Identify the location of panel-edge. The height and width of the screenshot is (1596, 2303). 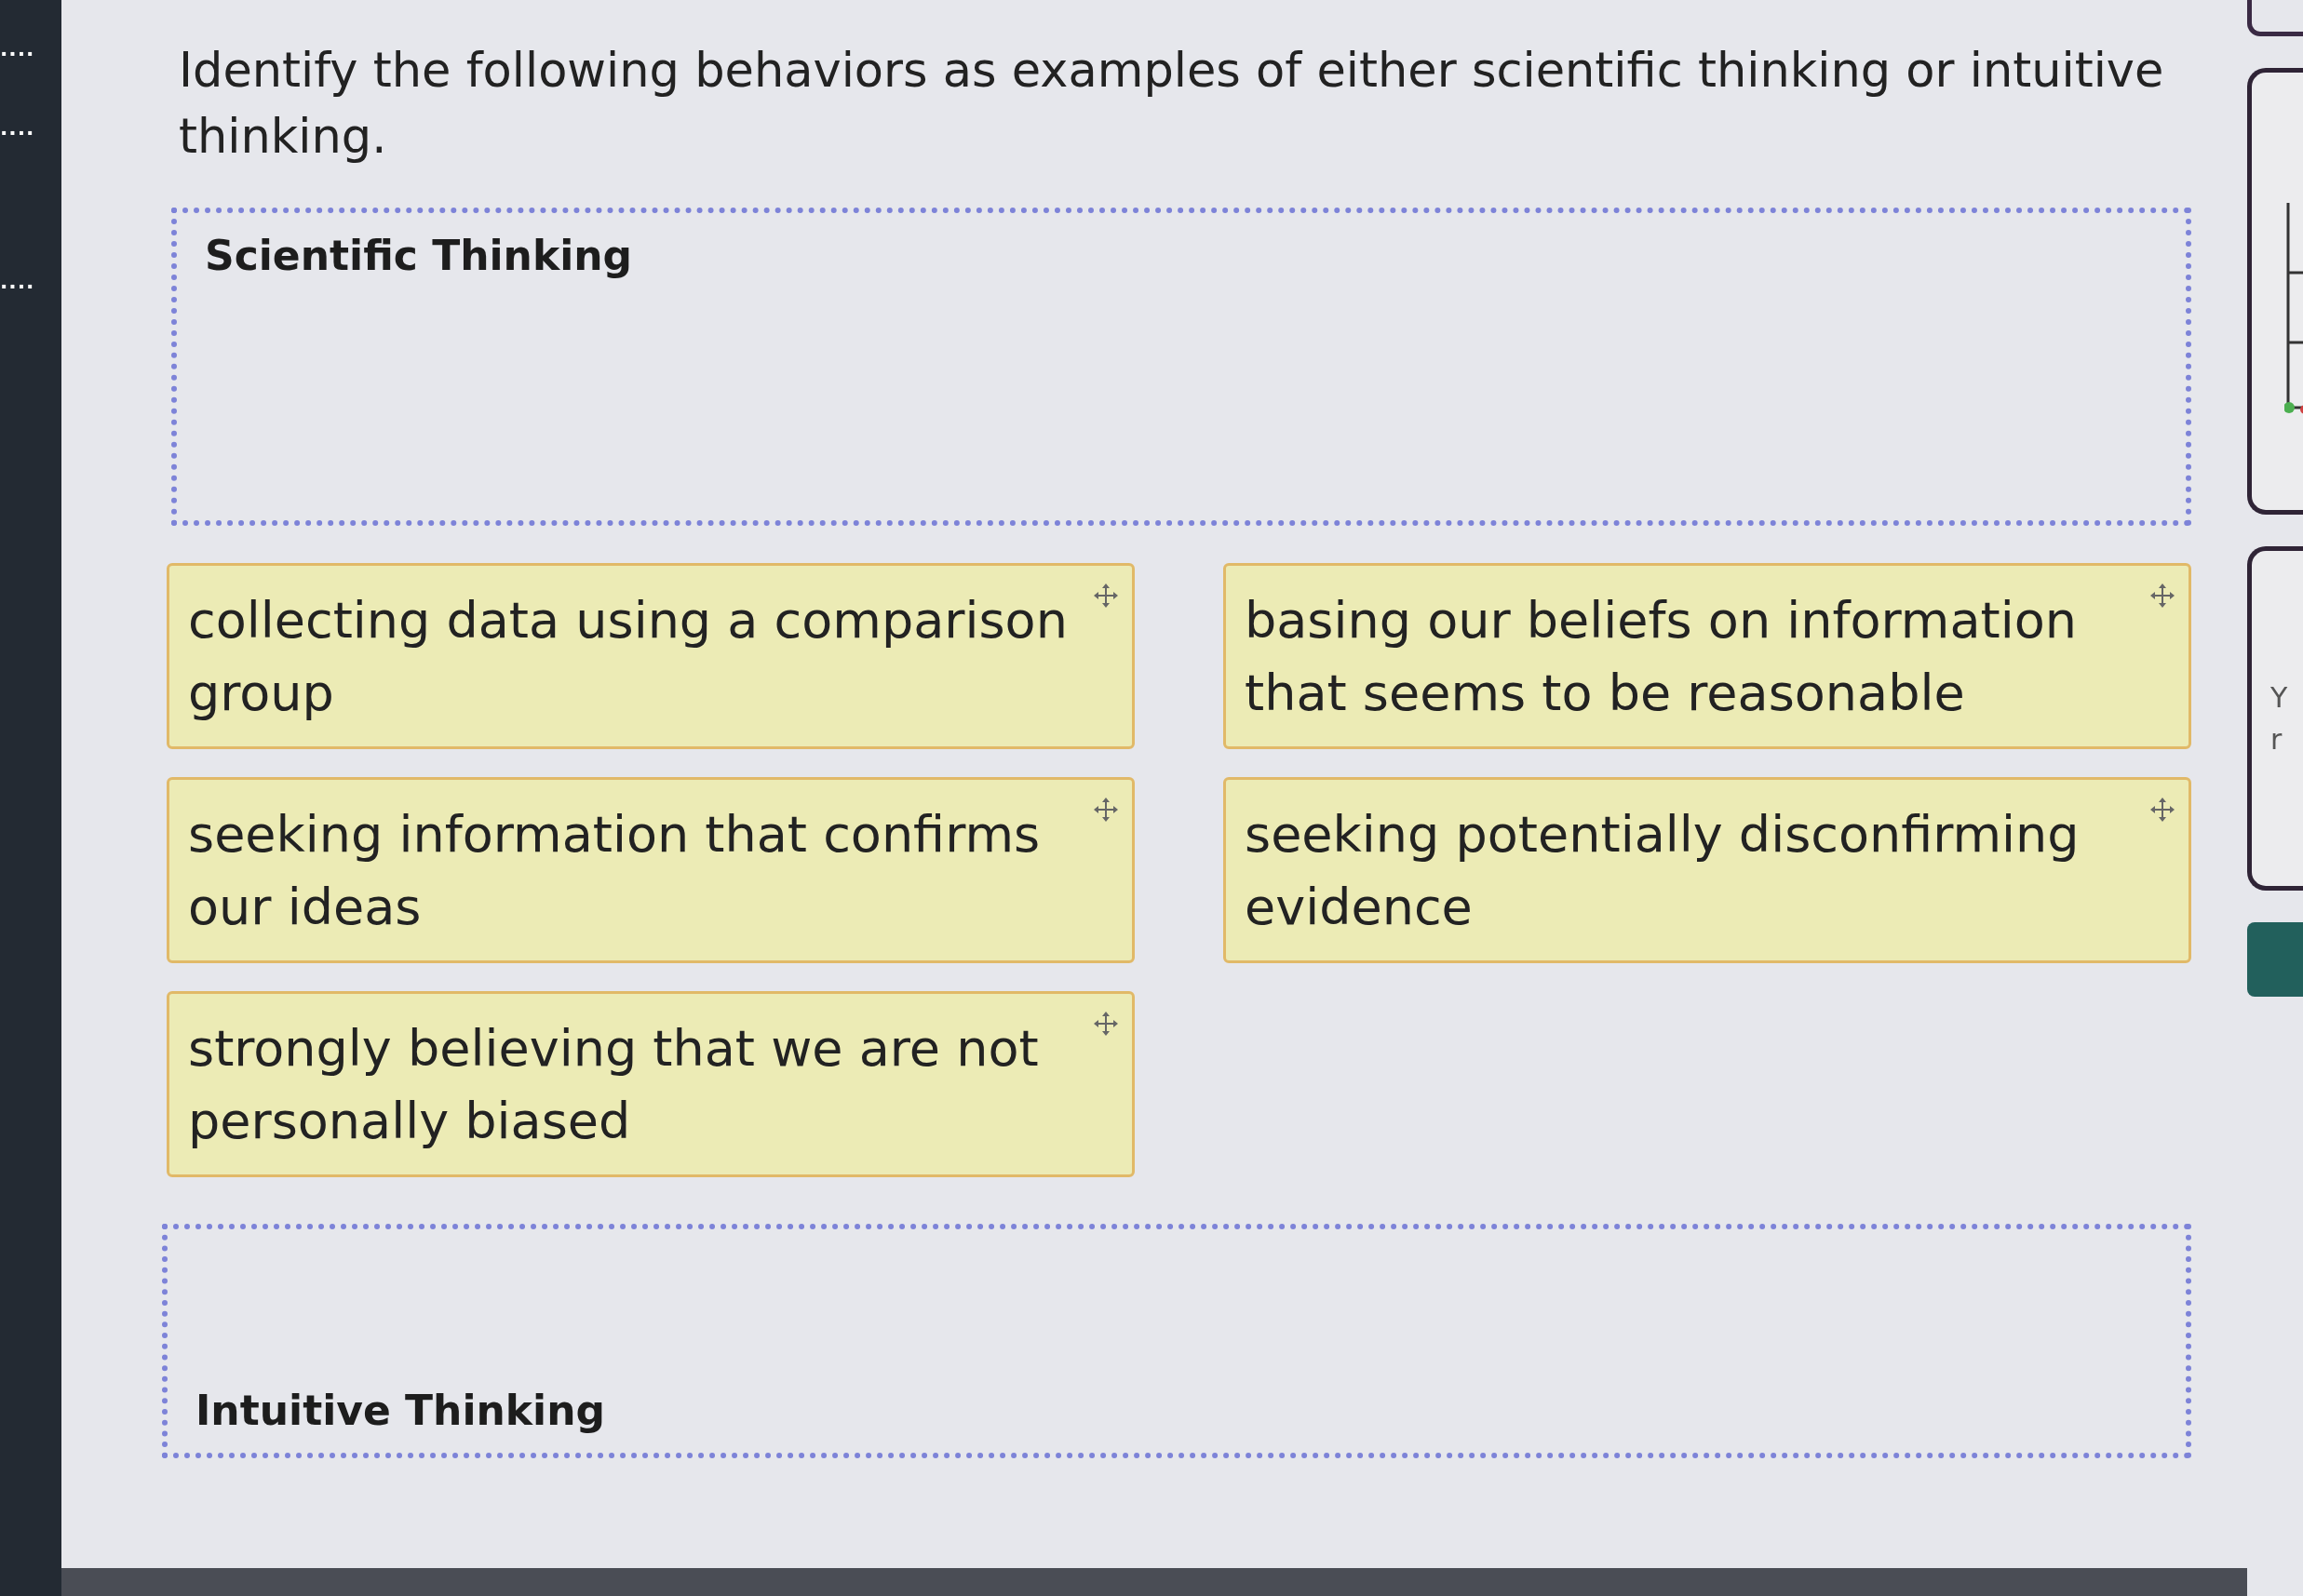
(2275, 18).